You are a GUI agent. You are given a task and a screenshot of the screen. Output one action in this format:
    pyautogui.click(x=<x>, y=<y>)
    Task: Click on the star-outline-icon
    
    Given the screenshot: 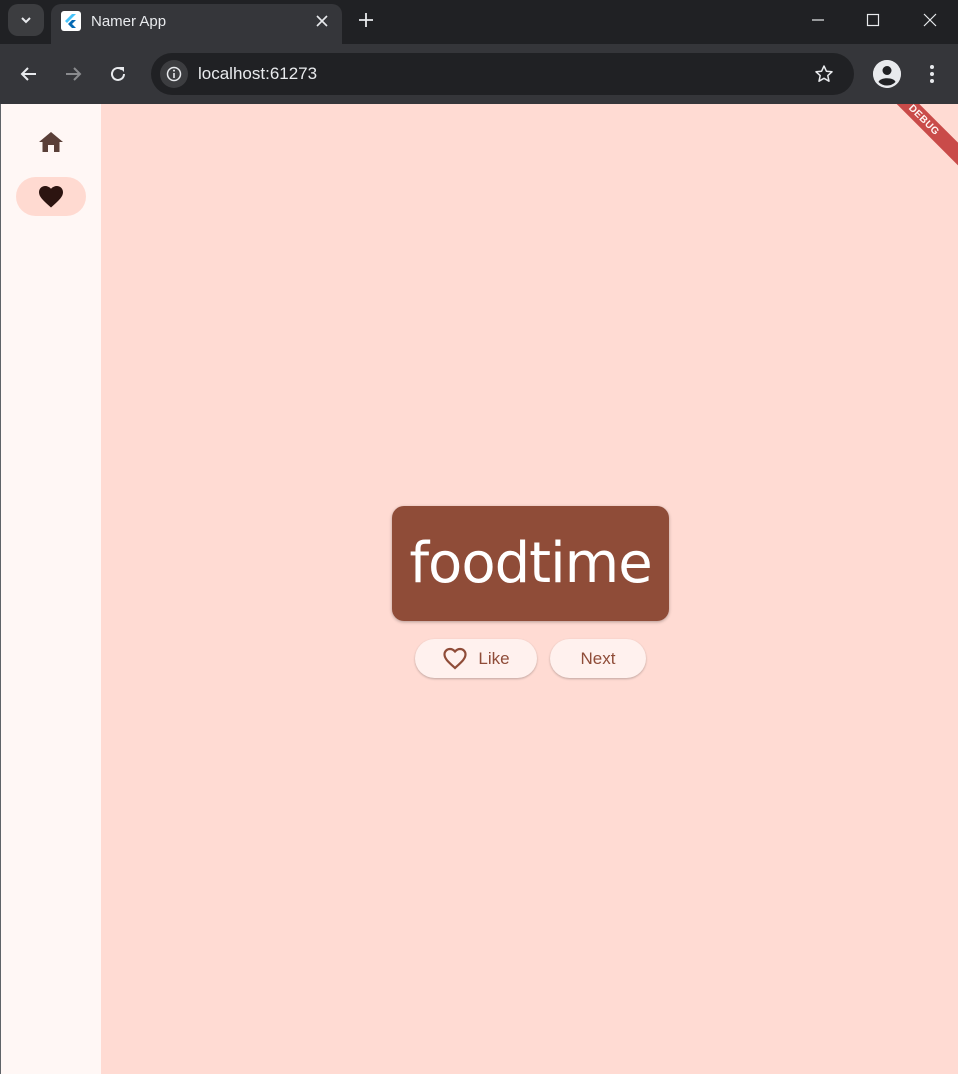 What is the action you would take?
    pyautogui.click(x=824, y=73)
    